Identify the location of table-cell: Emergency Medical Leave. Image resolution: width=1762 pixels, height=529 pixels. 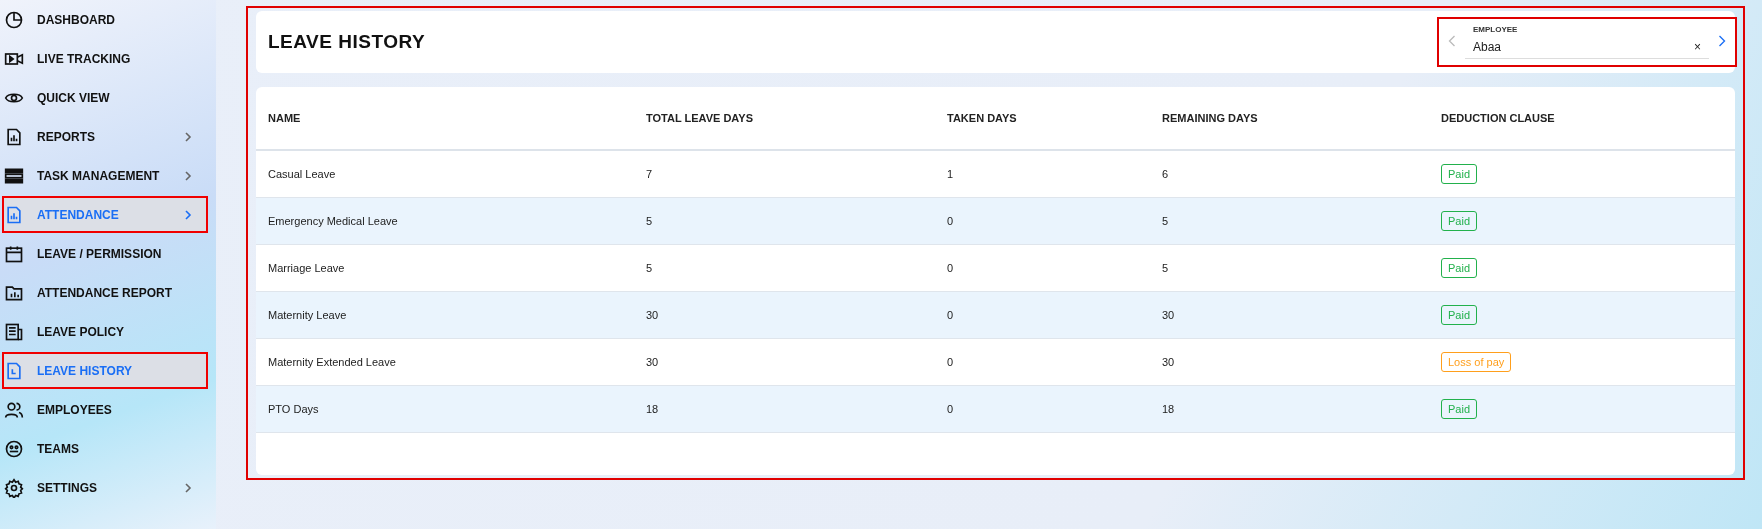
(333, 221).